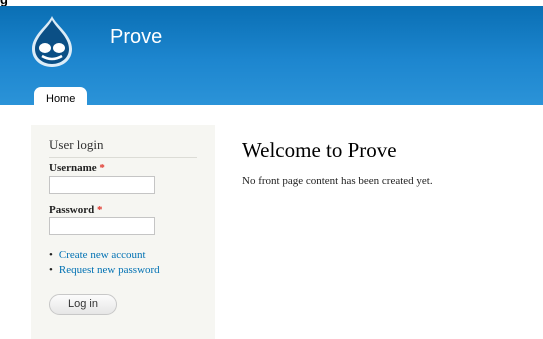 Image resolution: width=543 pixels, height=339 pixels. Describe the element at coordinates (73, 168) in the screenshot. I see `username-label-text: Username` at that location.